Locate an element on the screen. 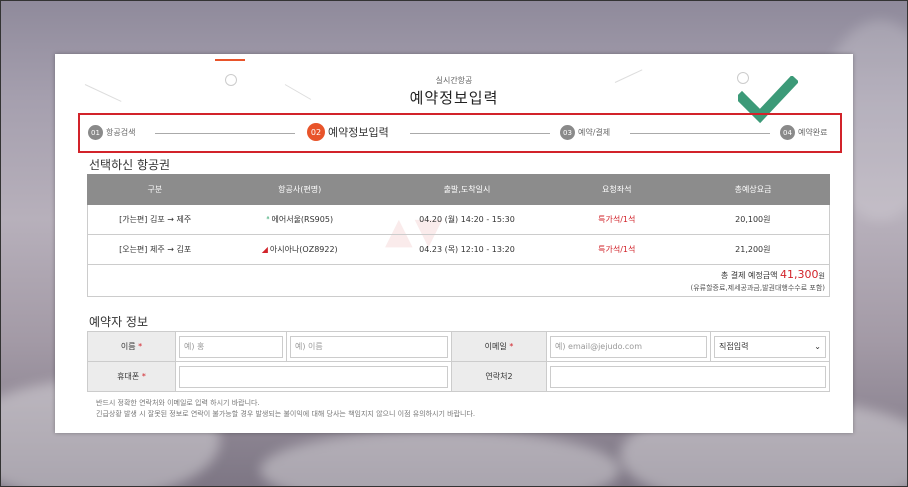 This screenshot has width=908, height=487. last-name-cell: 예) 홍 is located at coordinates (231, 346).